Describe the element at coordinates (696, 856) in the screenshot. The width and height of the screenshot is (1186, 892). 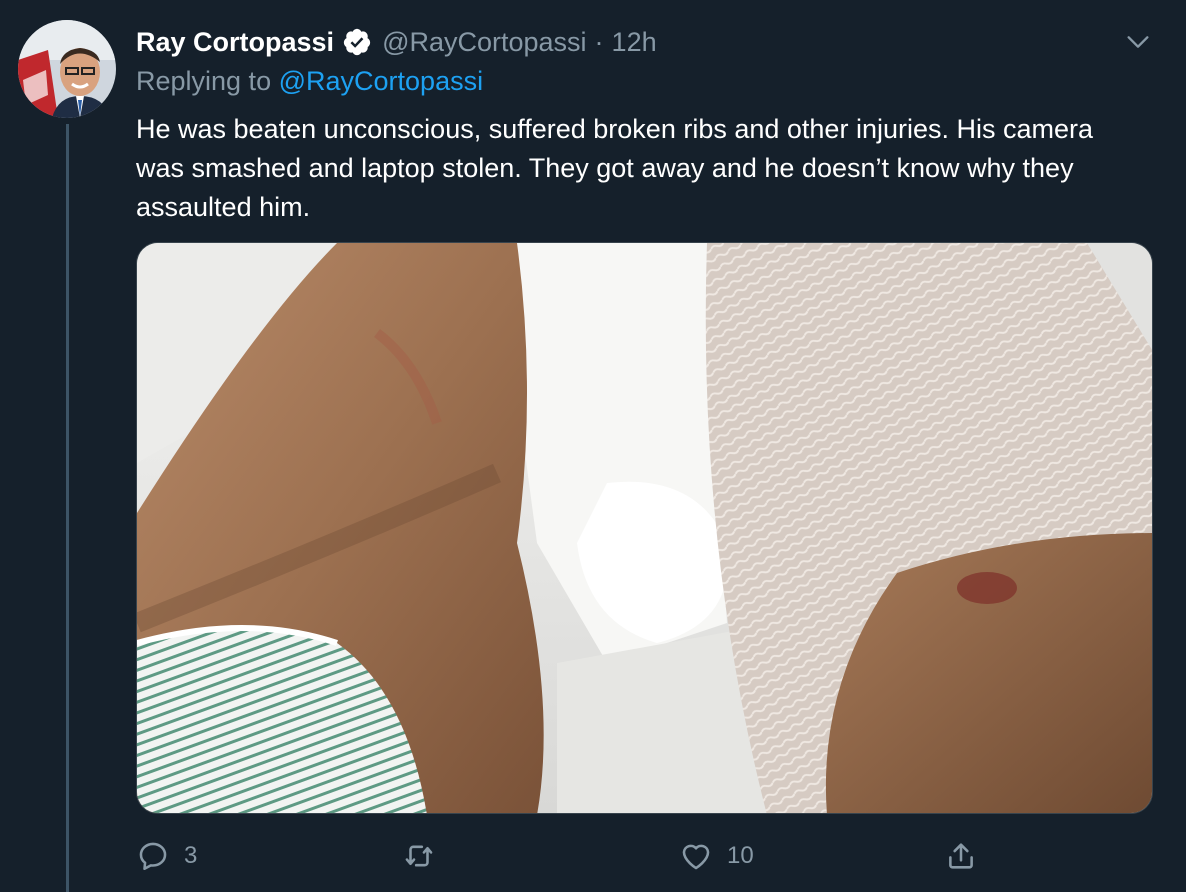
I see `heart-icon` at that location.